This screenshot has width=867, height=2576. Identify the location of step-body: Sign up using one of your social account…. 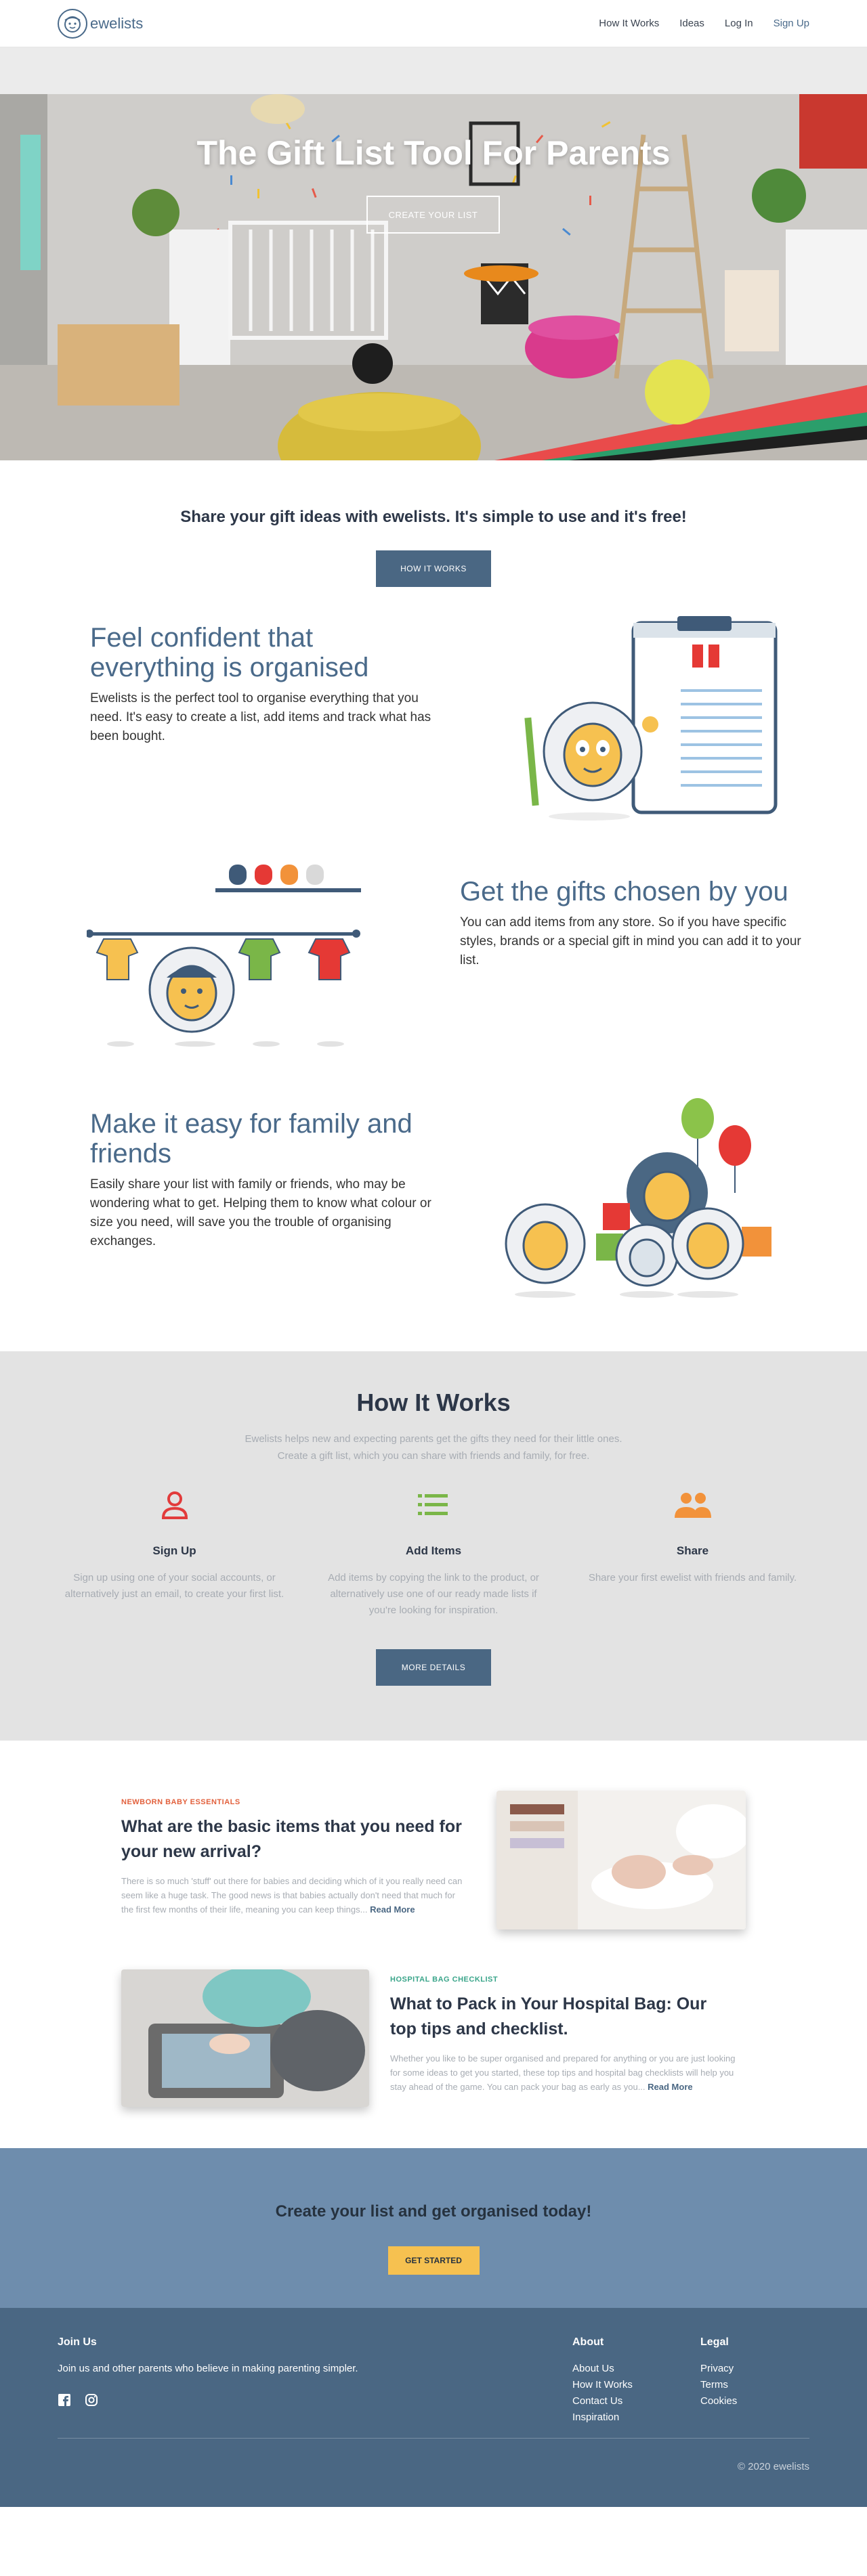
(174, 1586).